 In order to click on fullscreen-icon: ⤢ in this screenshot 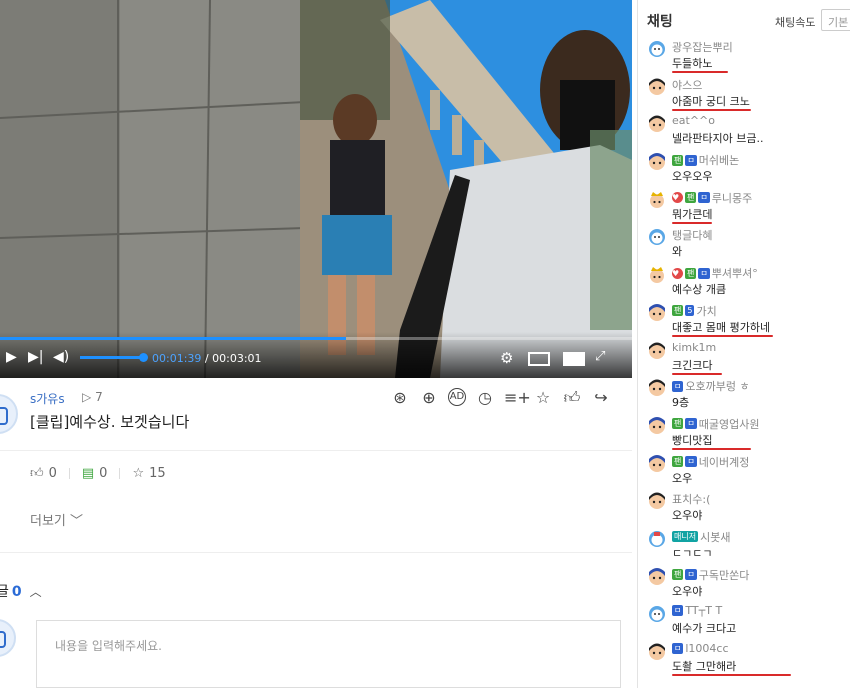, I will do `click(600, 357)`.